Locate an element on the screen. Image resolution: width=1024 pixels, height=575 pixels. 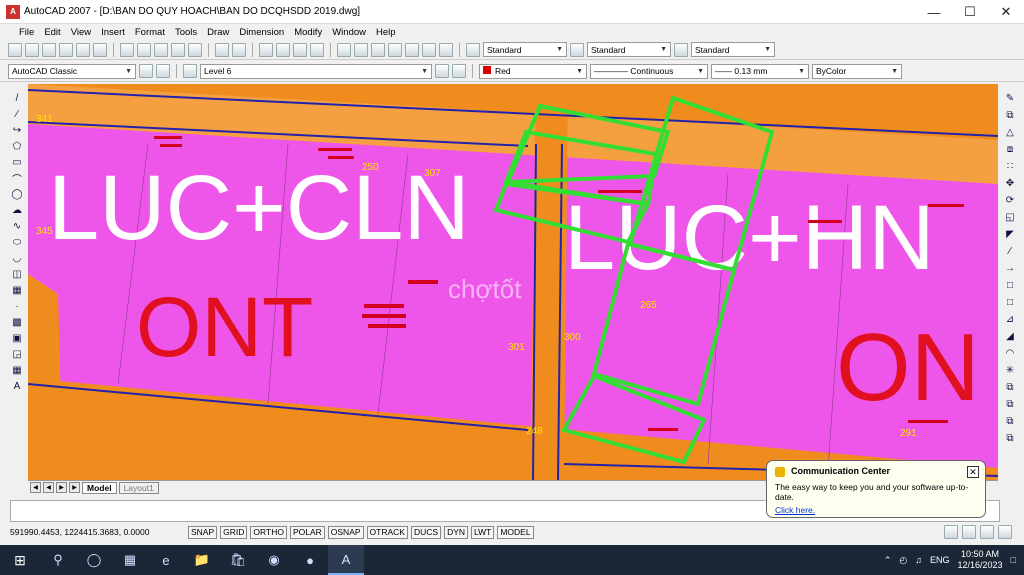
properties-icon is located at coordinates (344, 49).